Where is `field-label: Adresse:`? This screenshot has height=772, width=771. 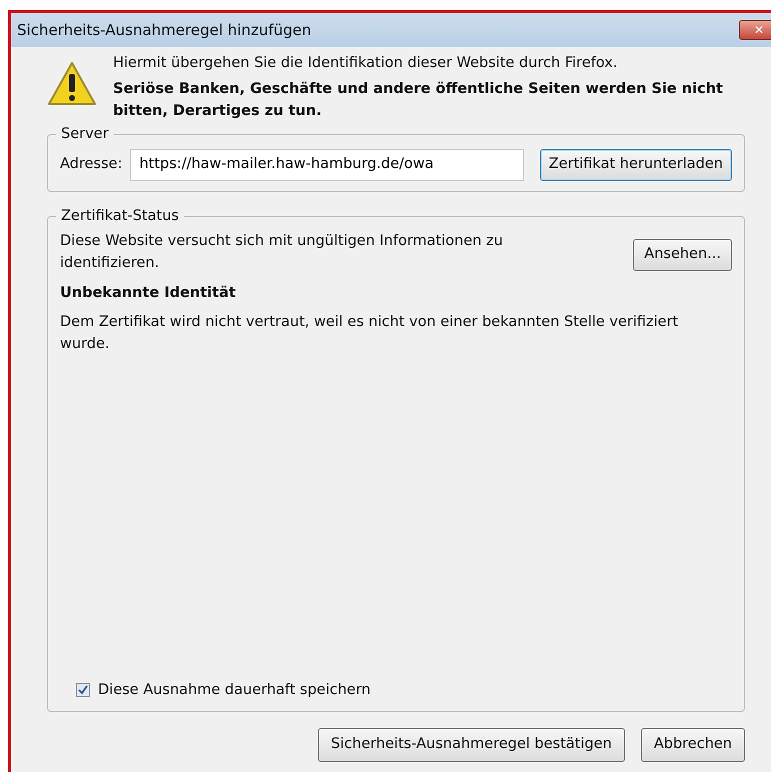
field-label: Adresse: is located at coordinates (91, 164).